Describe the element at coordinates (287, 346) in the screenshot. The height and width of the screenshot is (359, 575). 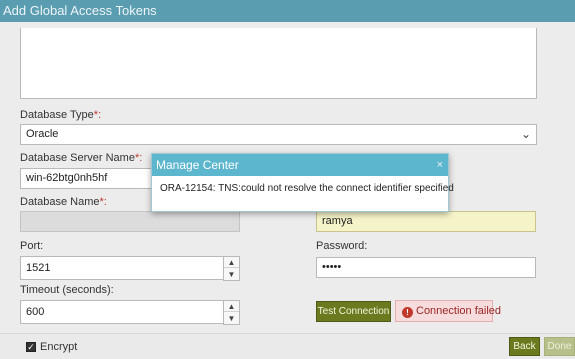
I see `footer-bar` at that location.